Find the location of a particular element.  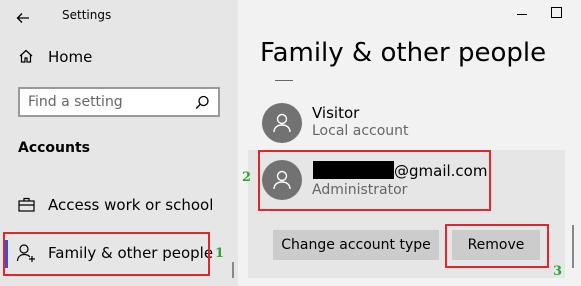

search-icon is located at coordinates (202, 102).